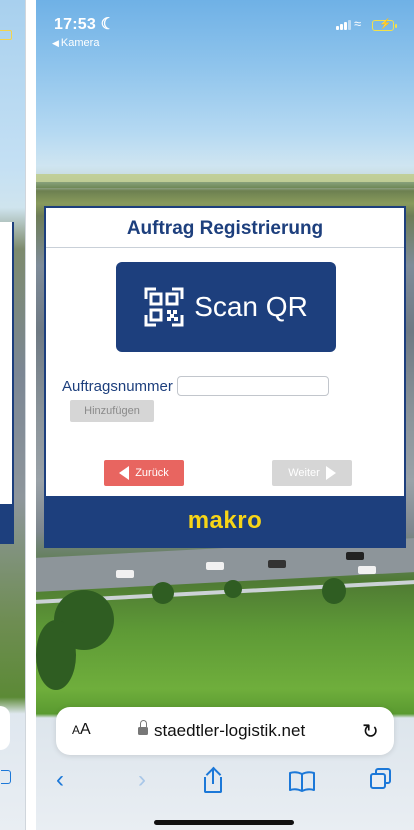 This screenshot has height=830, width=414. What do you see at coordinates (252, 386) in the screenshot?
I see `order-number-input` at bounding box center [252, 386].